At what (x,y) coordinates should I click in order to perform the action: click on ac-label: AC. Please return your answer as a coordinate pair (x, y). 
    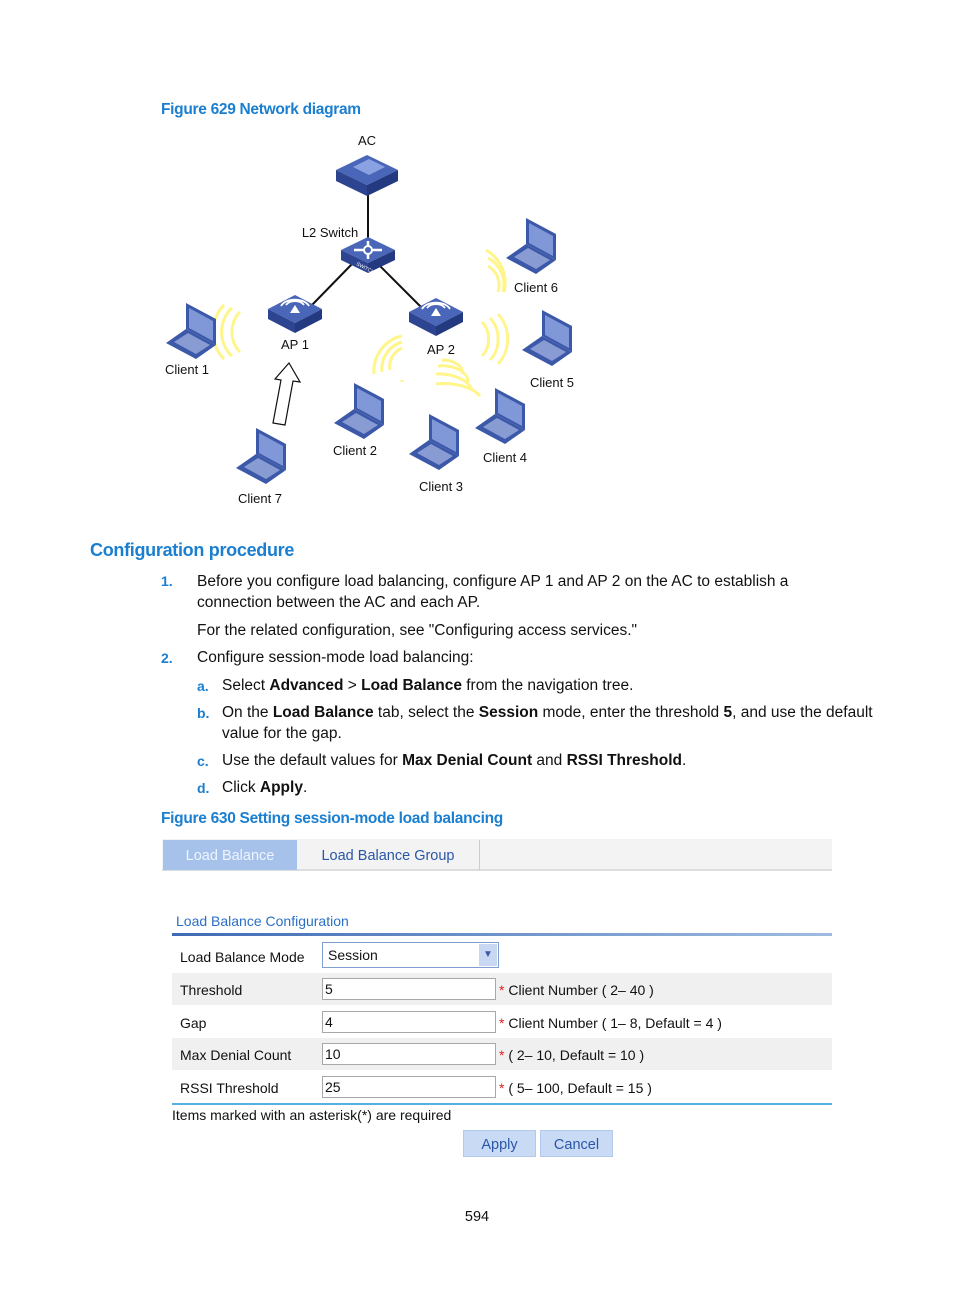
    Looking at the image, I should click on (367, 140).